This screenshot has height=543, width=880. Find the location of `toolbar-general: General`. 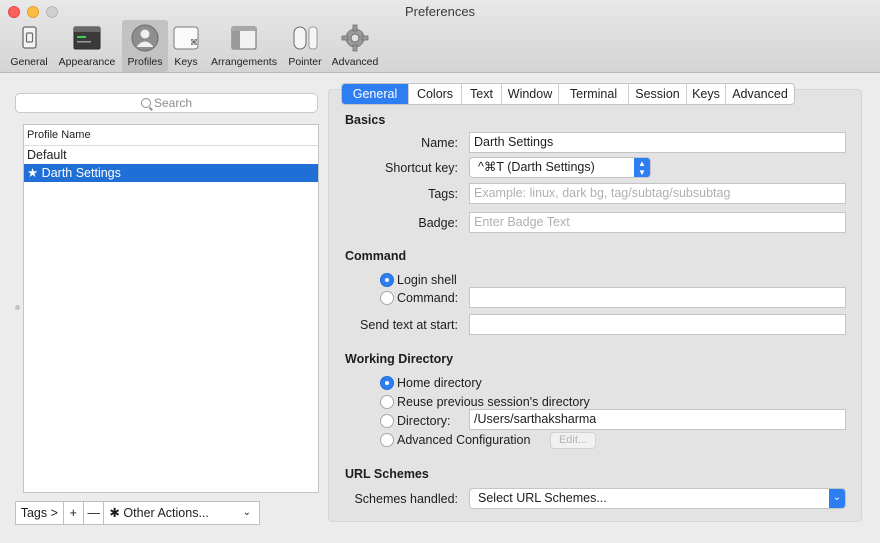

toolbar-general: General is located at coordinates (29, 46).